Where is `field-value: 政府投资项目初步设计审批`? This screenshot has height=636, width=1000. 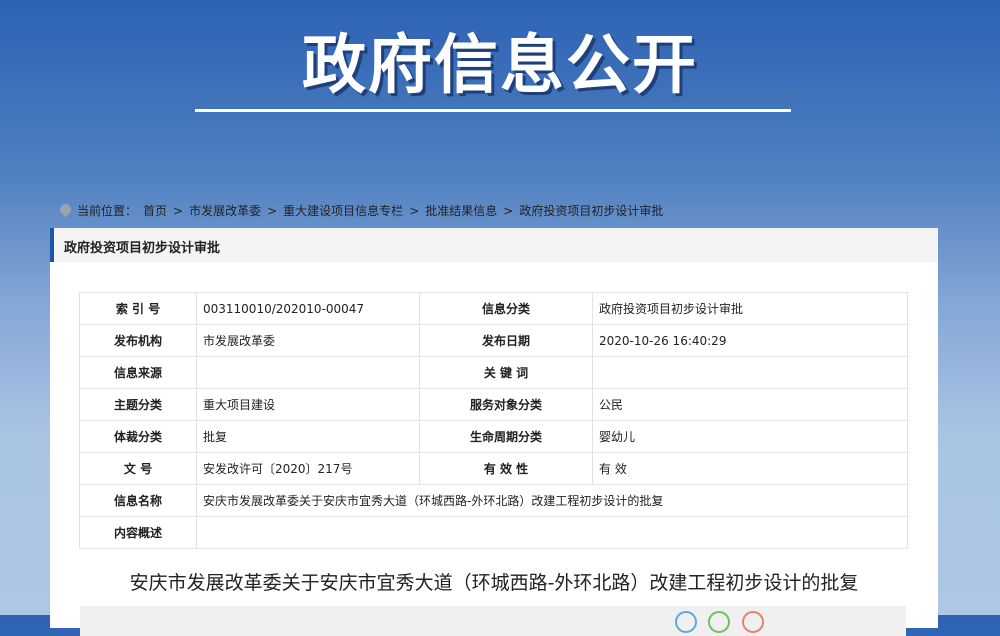
field-value: 政府投资项目初步设计审批 is located at coordinates (750, 308).